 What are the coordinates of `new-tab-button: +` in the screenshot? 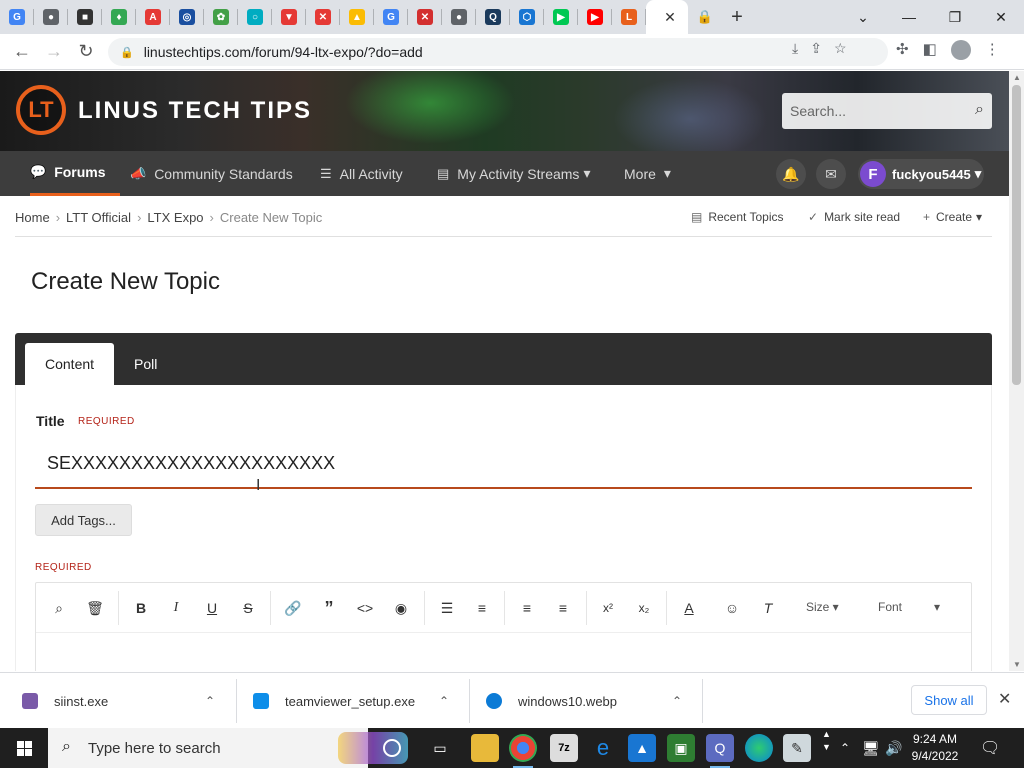 It's located at (737, 17).